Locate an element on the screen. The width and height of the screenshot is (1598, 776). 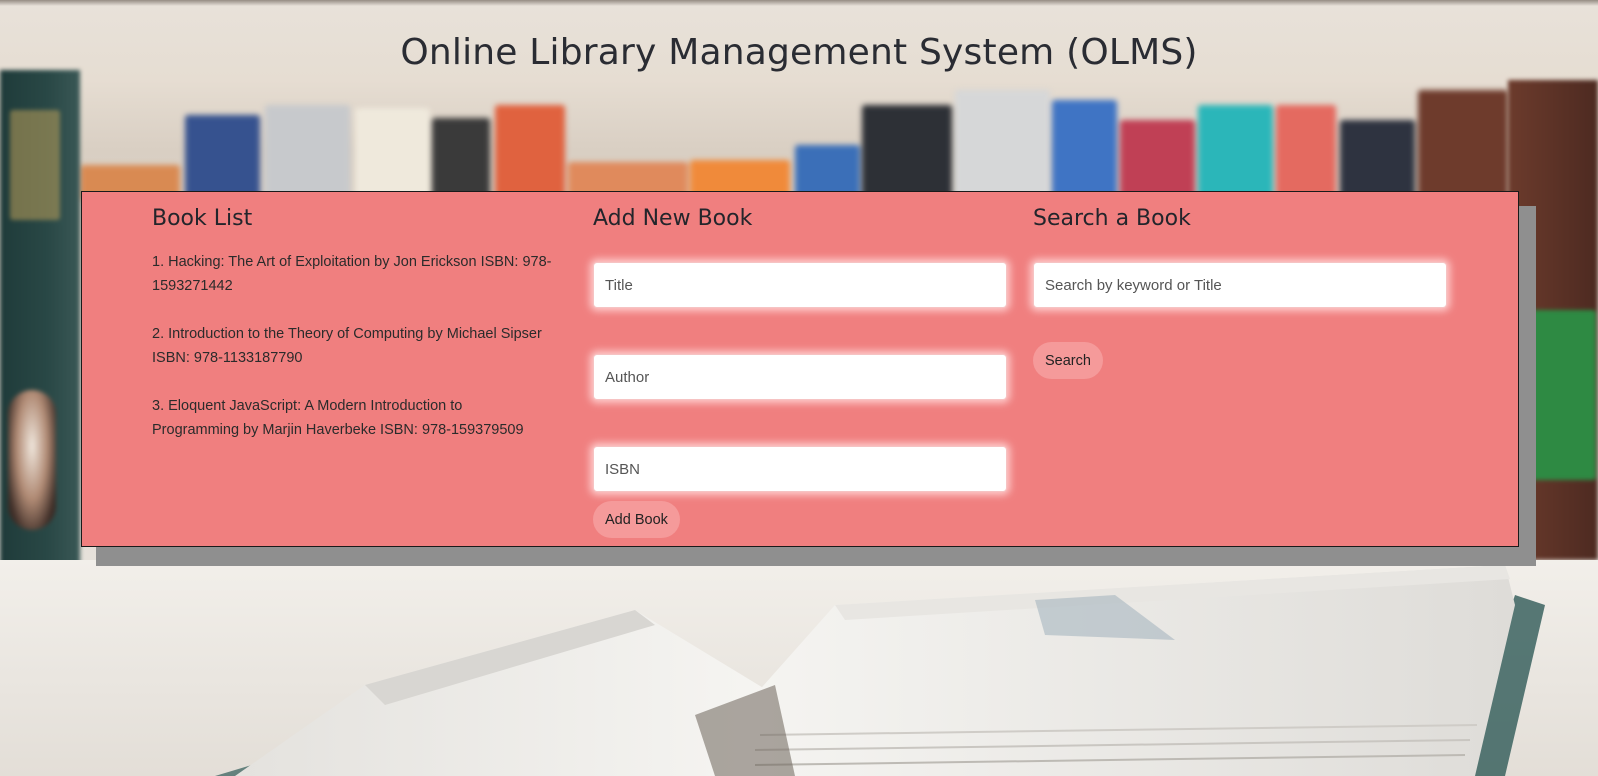
book-list-heading: Book List is located at coordinates (202, 218).